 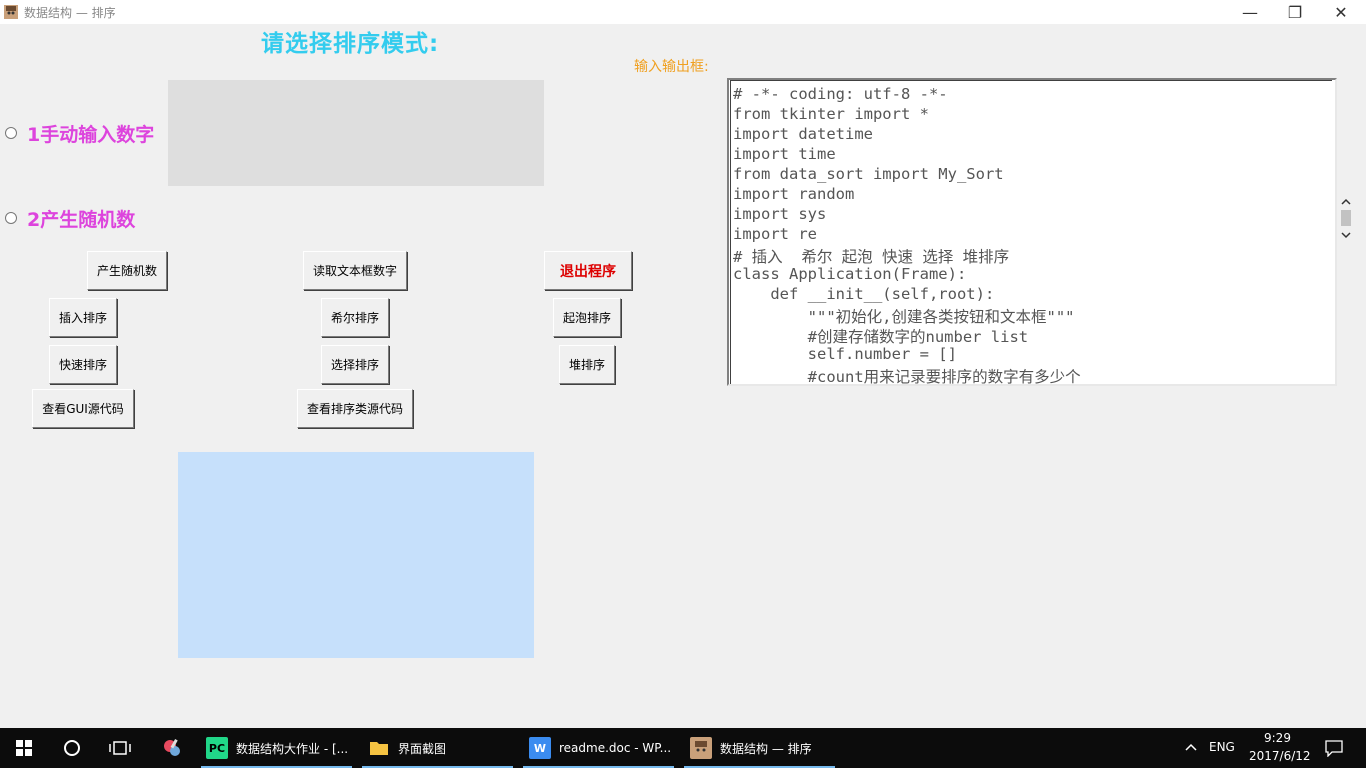 I want to click on tray-date: 2017/6/12, so click(x=1280, y=756).